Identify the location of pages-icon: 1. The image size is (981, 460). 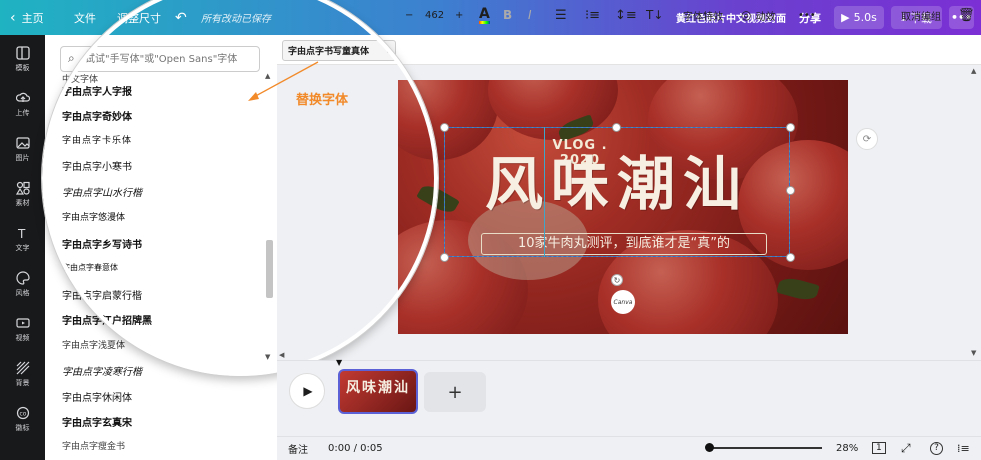
(879, 448).